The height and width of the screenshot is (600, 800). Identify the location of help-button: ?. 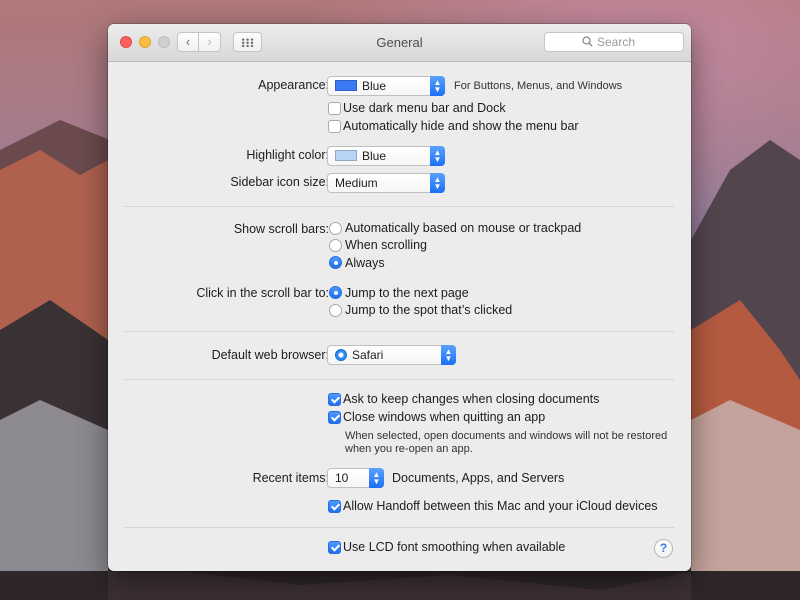
(663, 548).